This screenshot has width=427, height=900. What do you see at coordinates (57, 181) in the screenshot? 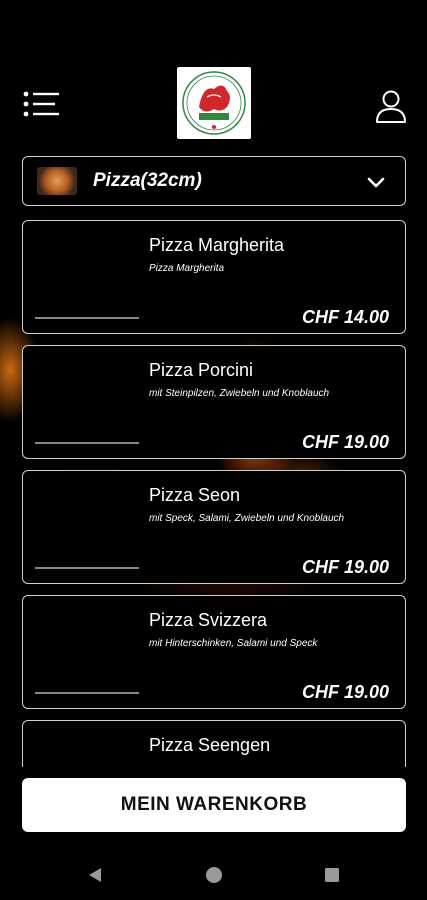
I see `category-thumbnail` at bounding box center [57, 181].